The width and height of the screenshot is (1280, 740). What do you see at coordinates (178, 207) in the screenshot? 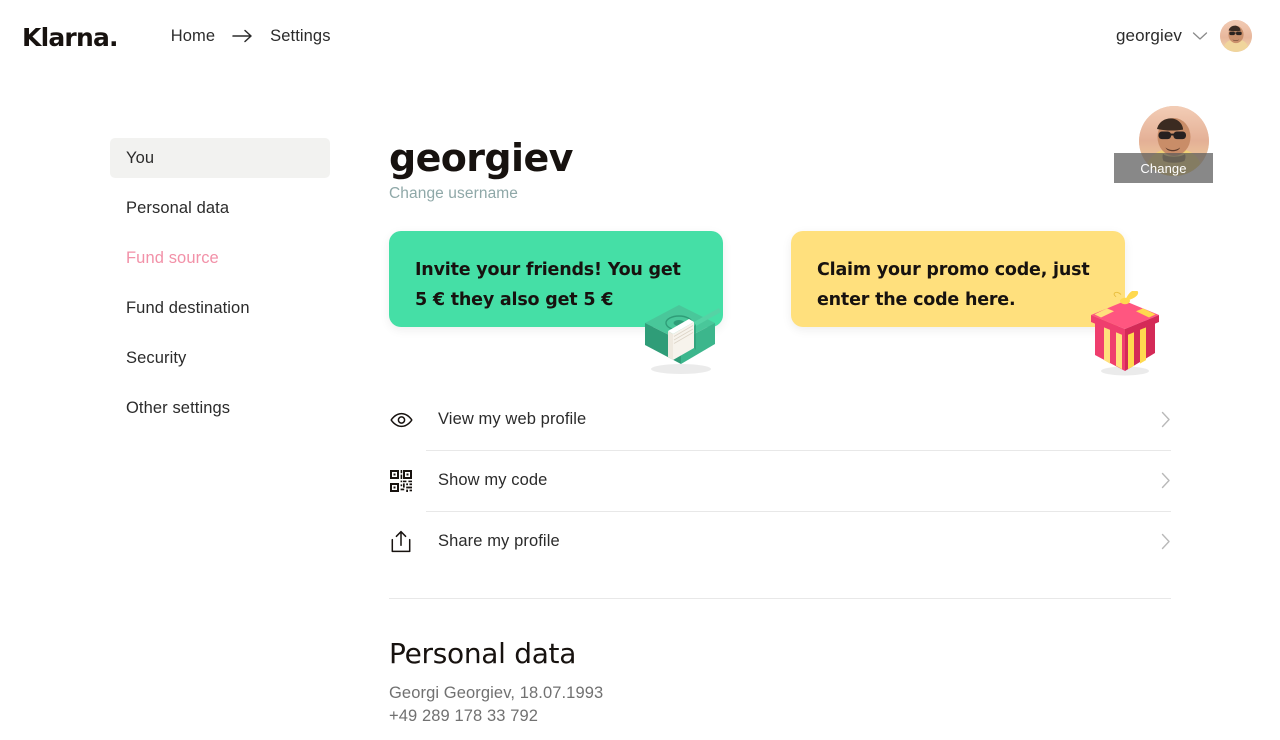
I see `sidebar-item-label: Personal data` at bounding box center [178, 207].